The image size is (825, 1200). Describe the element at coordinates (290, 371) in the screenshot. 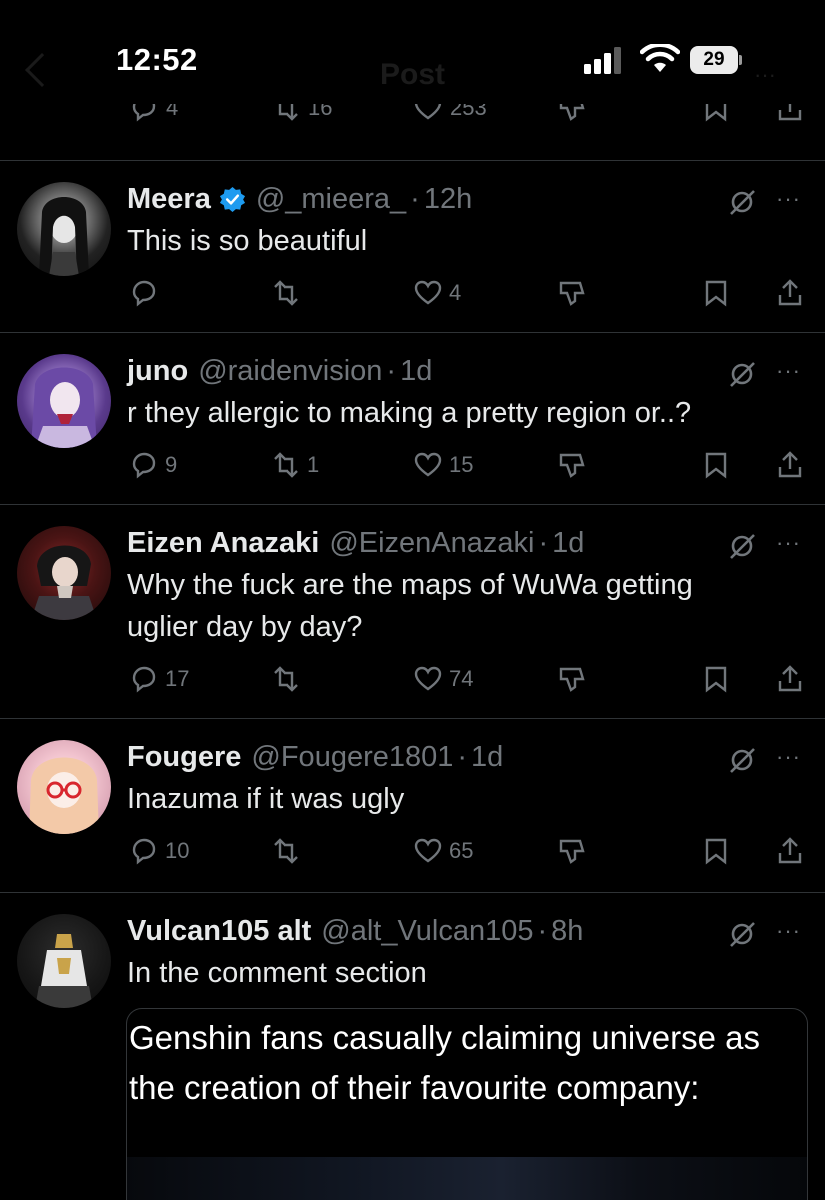

I see `handle: @raidenvision` at that location.